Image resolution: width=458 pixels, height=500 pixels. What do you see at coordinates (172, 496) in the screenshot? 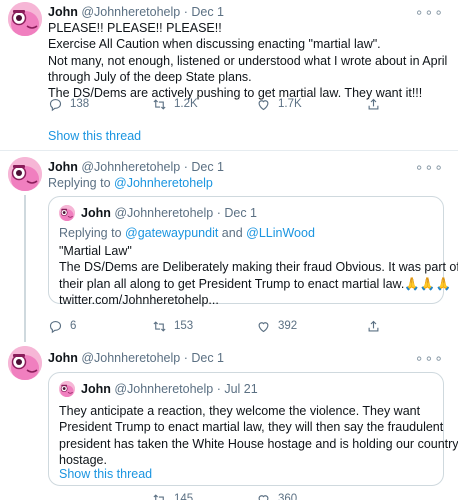
I see `retweet-button: 145` at bounding box center [172, 496].